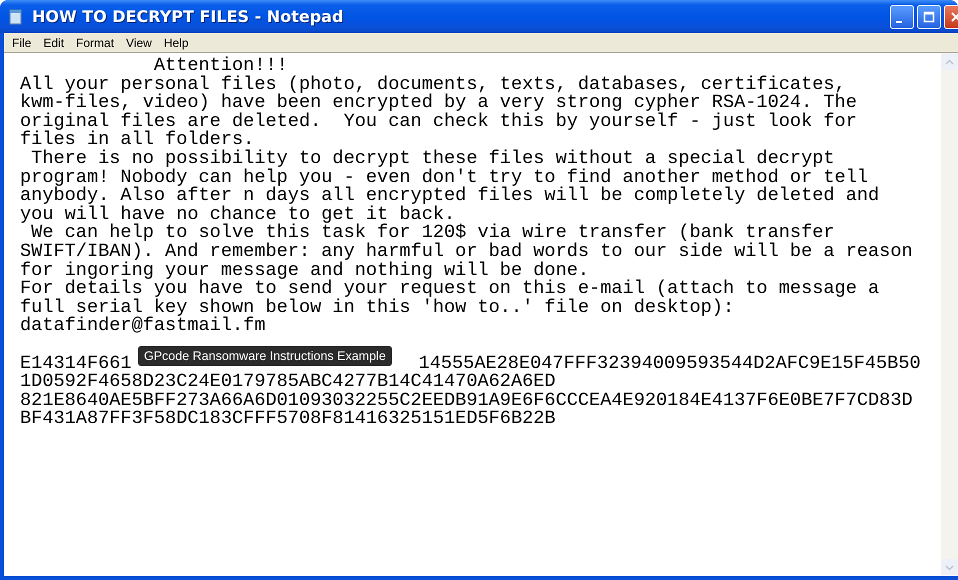  What do you see at coordinates (143, 326) in the screenshot?
I see `text-line: datafinder@fastmail.fm` at bounding box center [143, 326].